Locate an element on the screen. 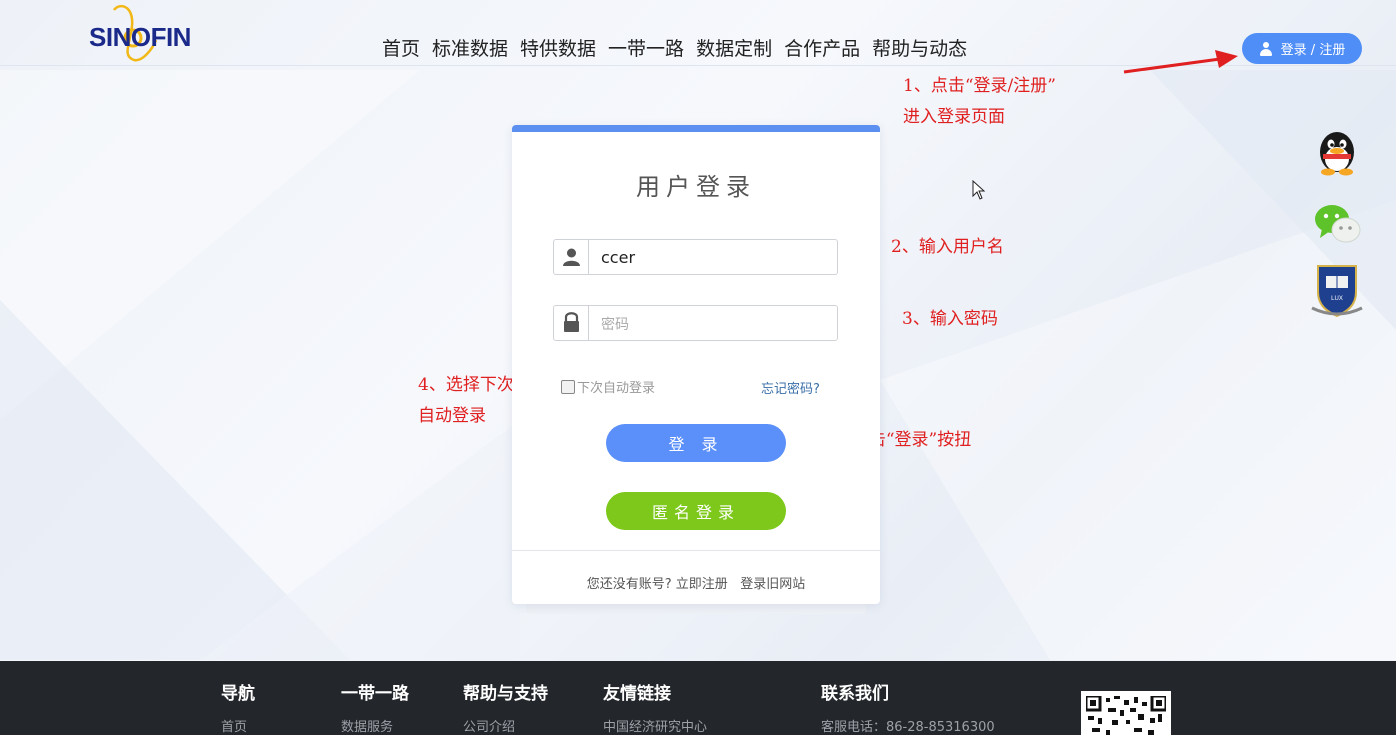 The width and height of the screenshot is (1396, 735). nav-item-home: 首页 is located at coordinates (401, 47).